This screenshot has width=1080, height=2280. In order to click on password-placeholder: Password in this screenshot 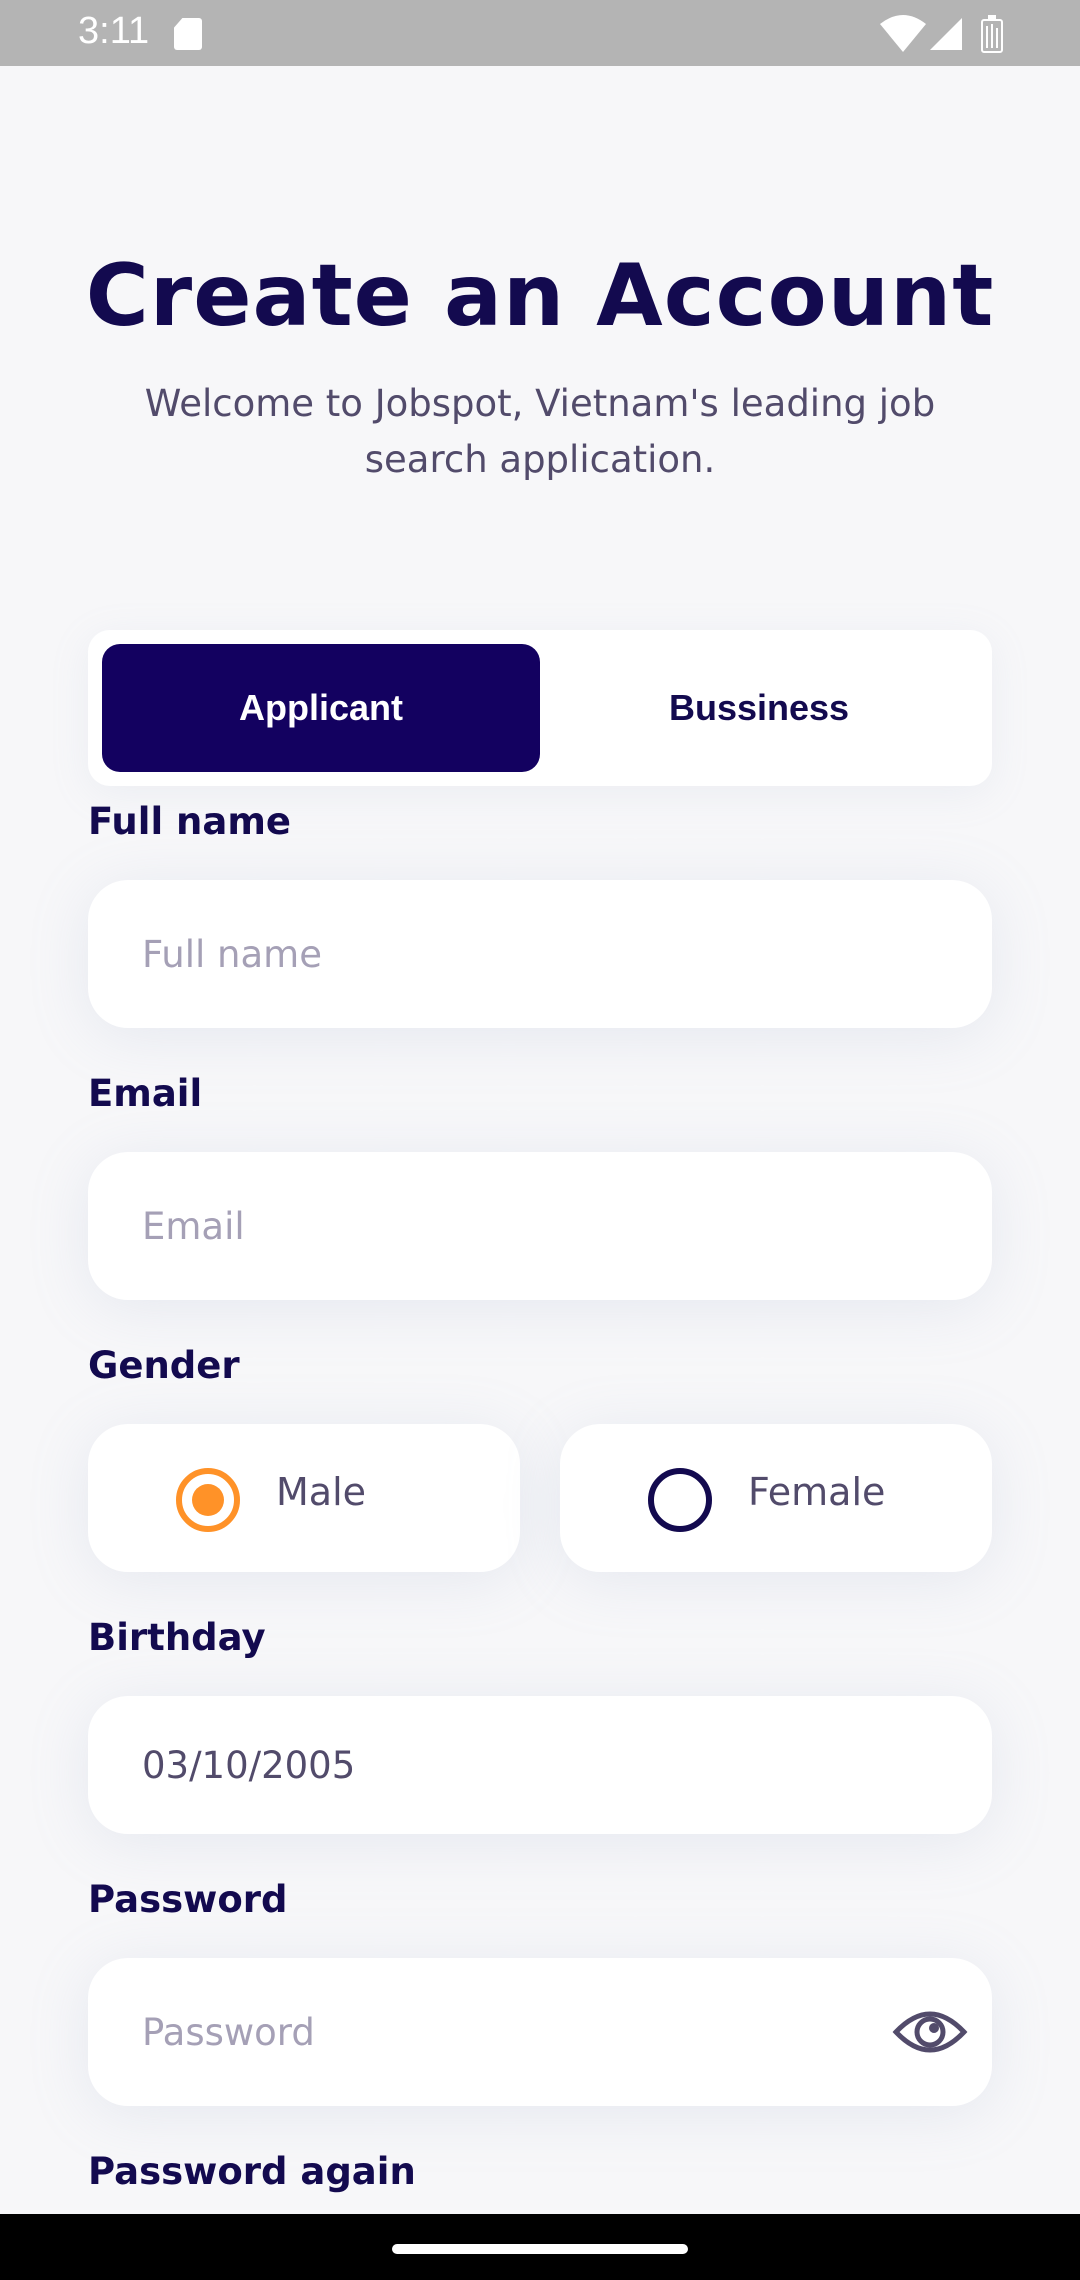, I will do `click(228, 2032)`.